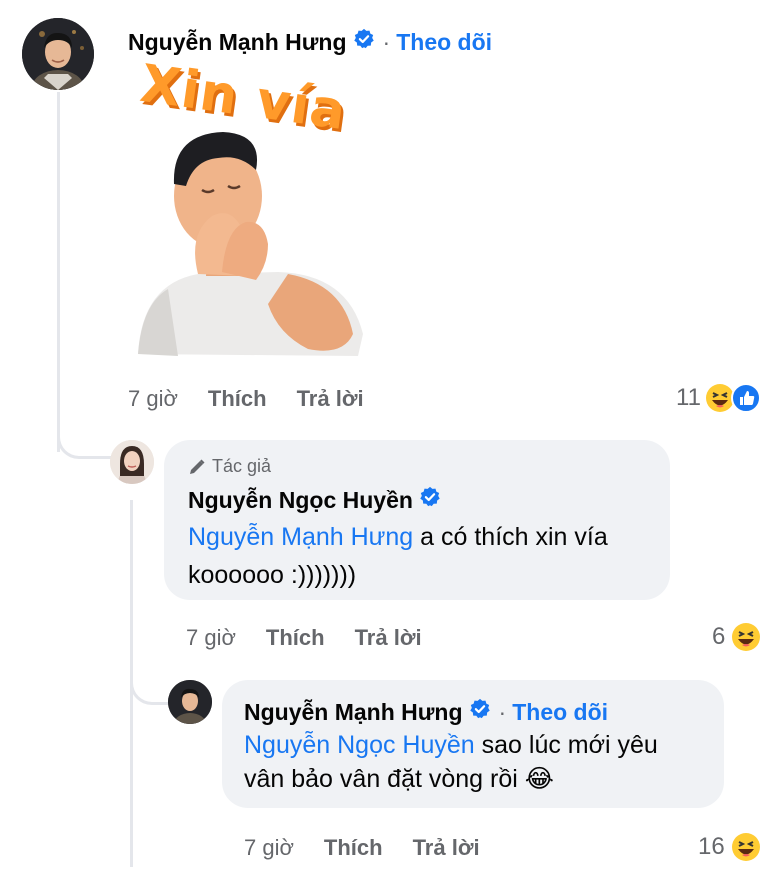 This screenshot has height=869, width=780. Describe the element at coordinates (250, 244) in the screenshot. I see `sticker-character-icon` at that location.